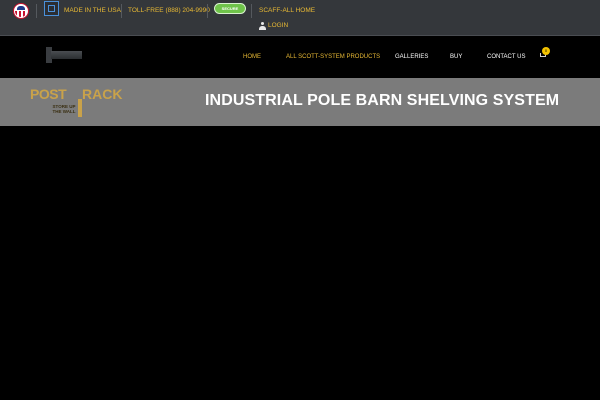 This screenshot has height=400, width=600. I want to click on made-in-usa-link: MADE IN THE USA, so click(92, 11).